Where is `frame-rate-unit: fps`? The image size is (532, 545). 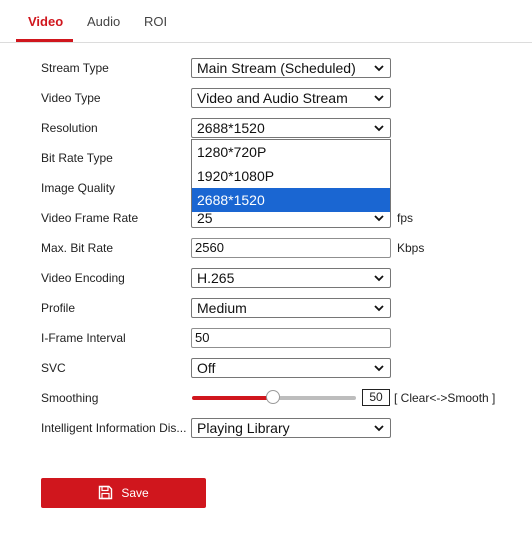 frame-rate-unit: fps is located at coordinates (405, 218).